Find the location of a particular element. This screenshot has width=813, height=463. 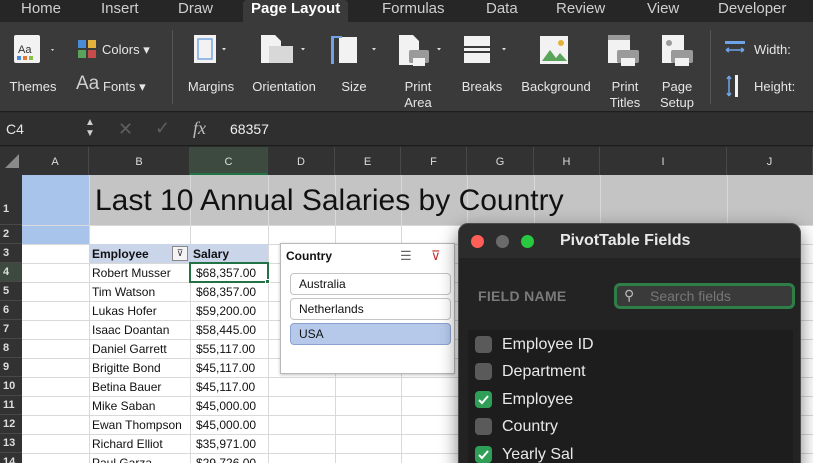

fill-handle is located at coordinates (267, 281).